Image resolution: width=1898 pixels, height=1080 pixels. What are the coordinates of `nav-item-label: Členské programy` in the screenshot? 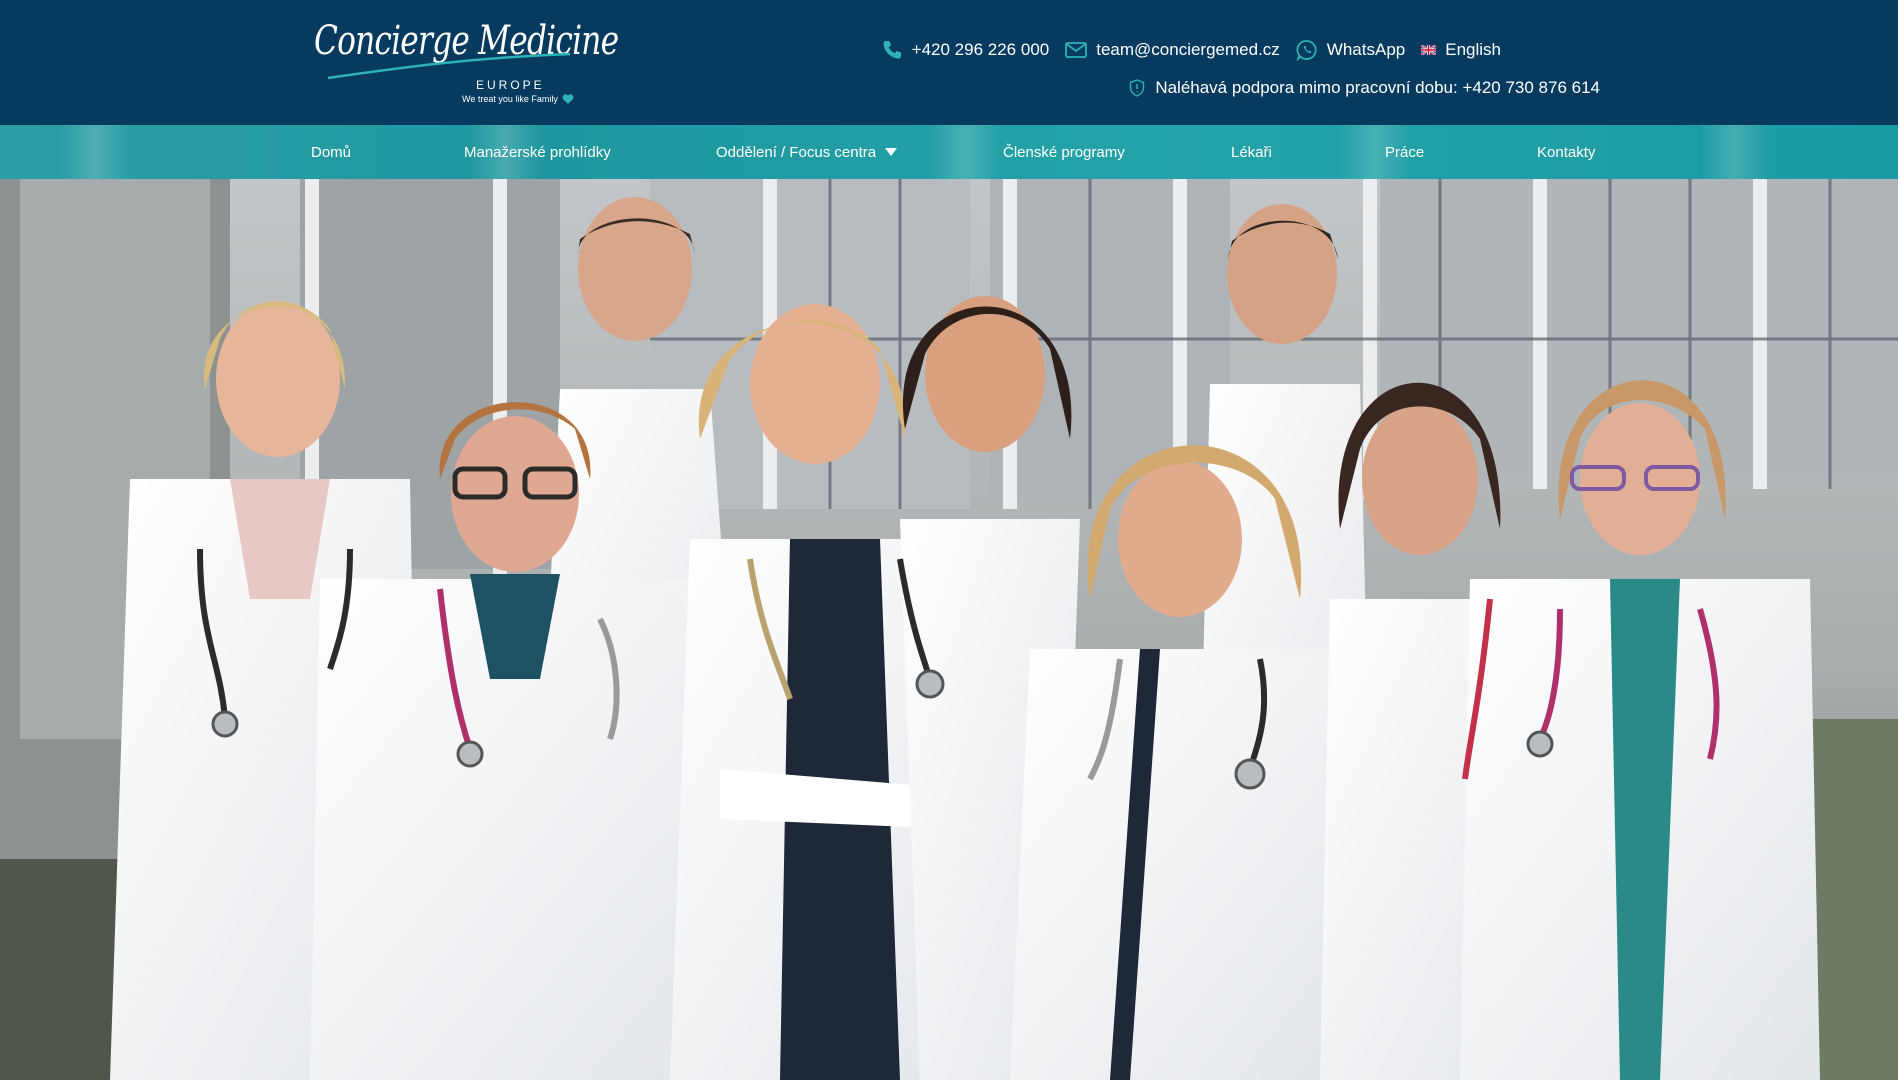 It's located at (1064, 152).